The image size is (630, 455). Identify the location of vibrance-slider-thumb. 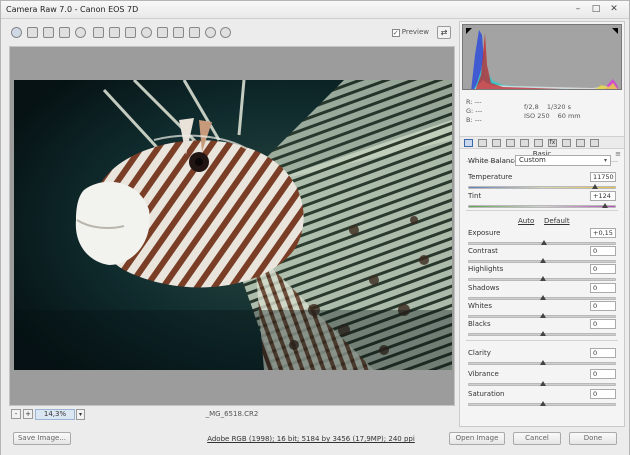
(543, 383).